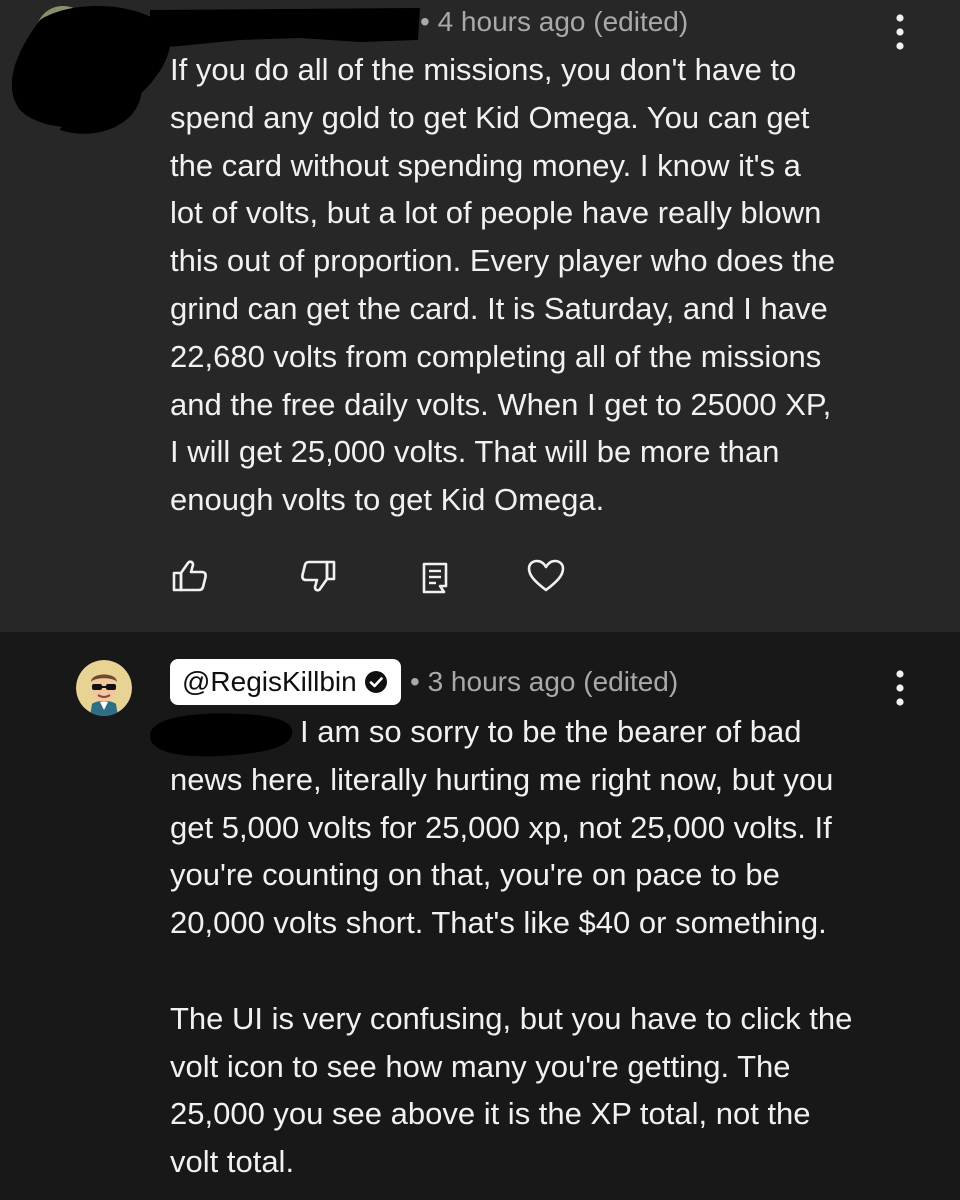  Describe the element at coordinates (104, 688) in the screenshot. I see `avatar` at that location.